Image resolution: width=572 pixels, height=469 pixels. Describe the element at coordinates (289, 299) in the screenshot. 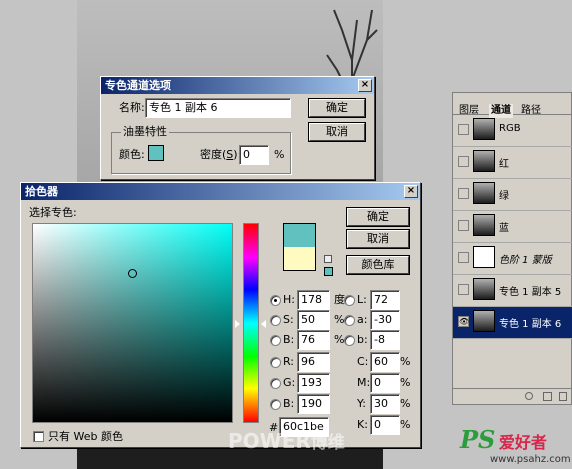

I see `hue-label: H:` at that location.